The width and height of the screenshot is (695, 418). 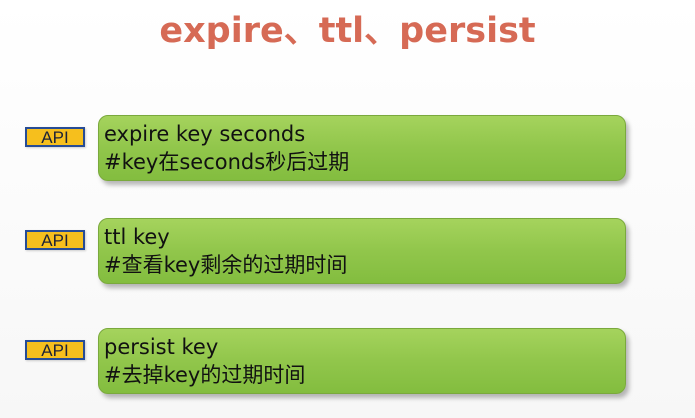 I want to click on api-comment: #key在seconds秒后过期, so click(x=227, y=162).